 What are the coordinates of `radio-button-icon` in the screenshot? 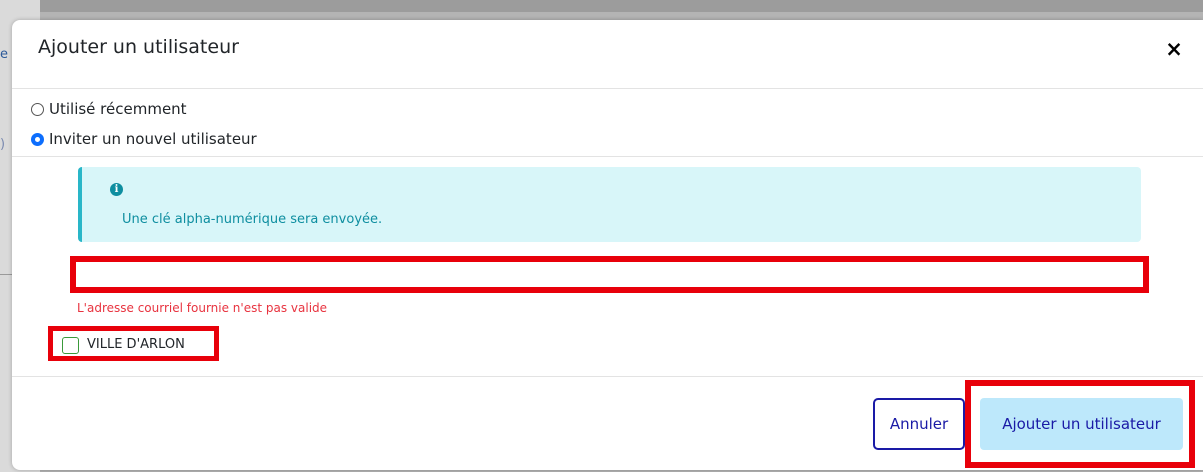 It's located at (37, 109).